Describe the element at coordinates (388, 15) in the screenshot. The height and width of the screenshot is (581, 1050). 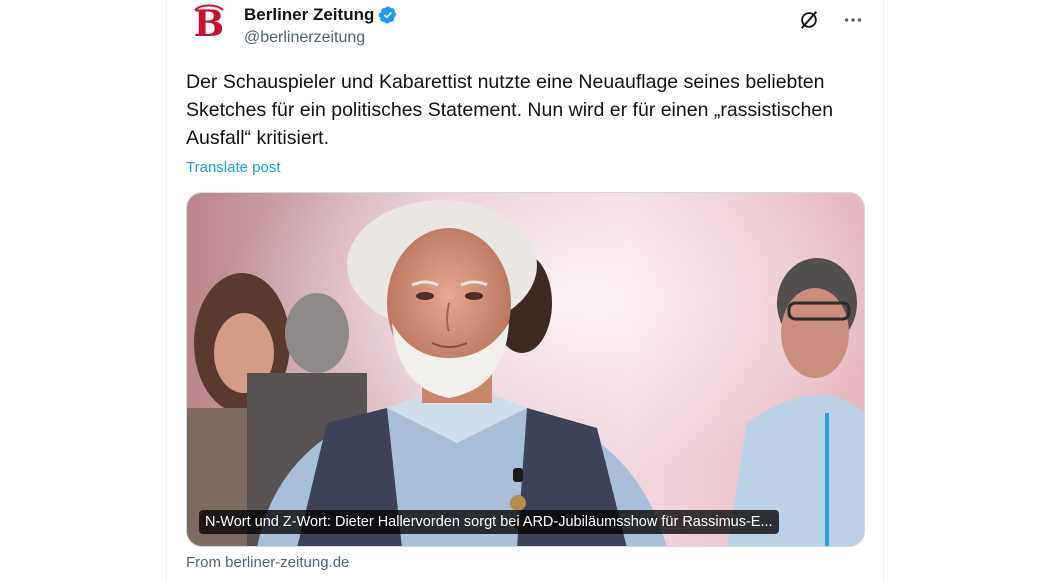
I see `verified-badge-icon` at that location.